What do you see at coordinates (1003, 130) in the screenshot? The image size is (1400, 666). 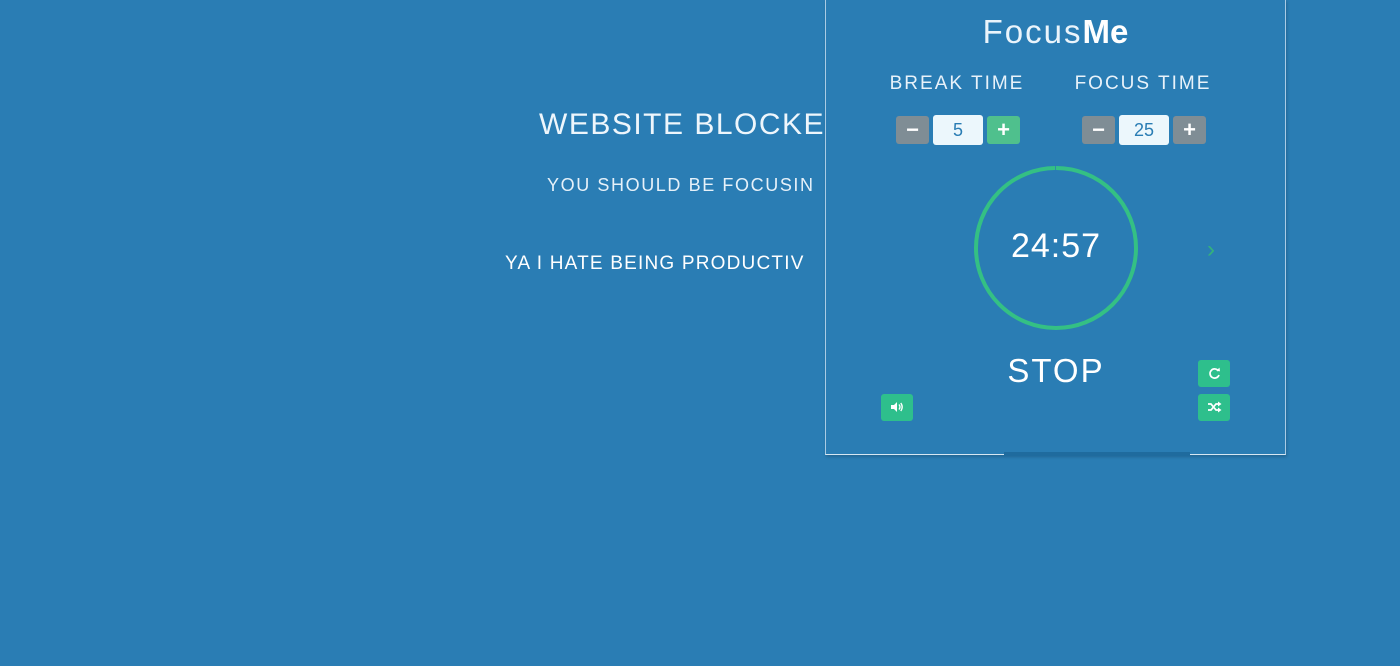 I see `break-increase-button: +` at bounding box center [1003, 130].